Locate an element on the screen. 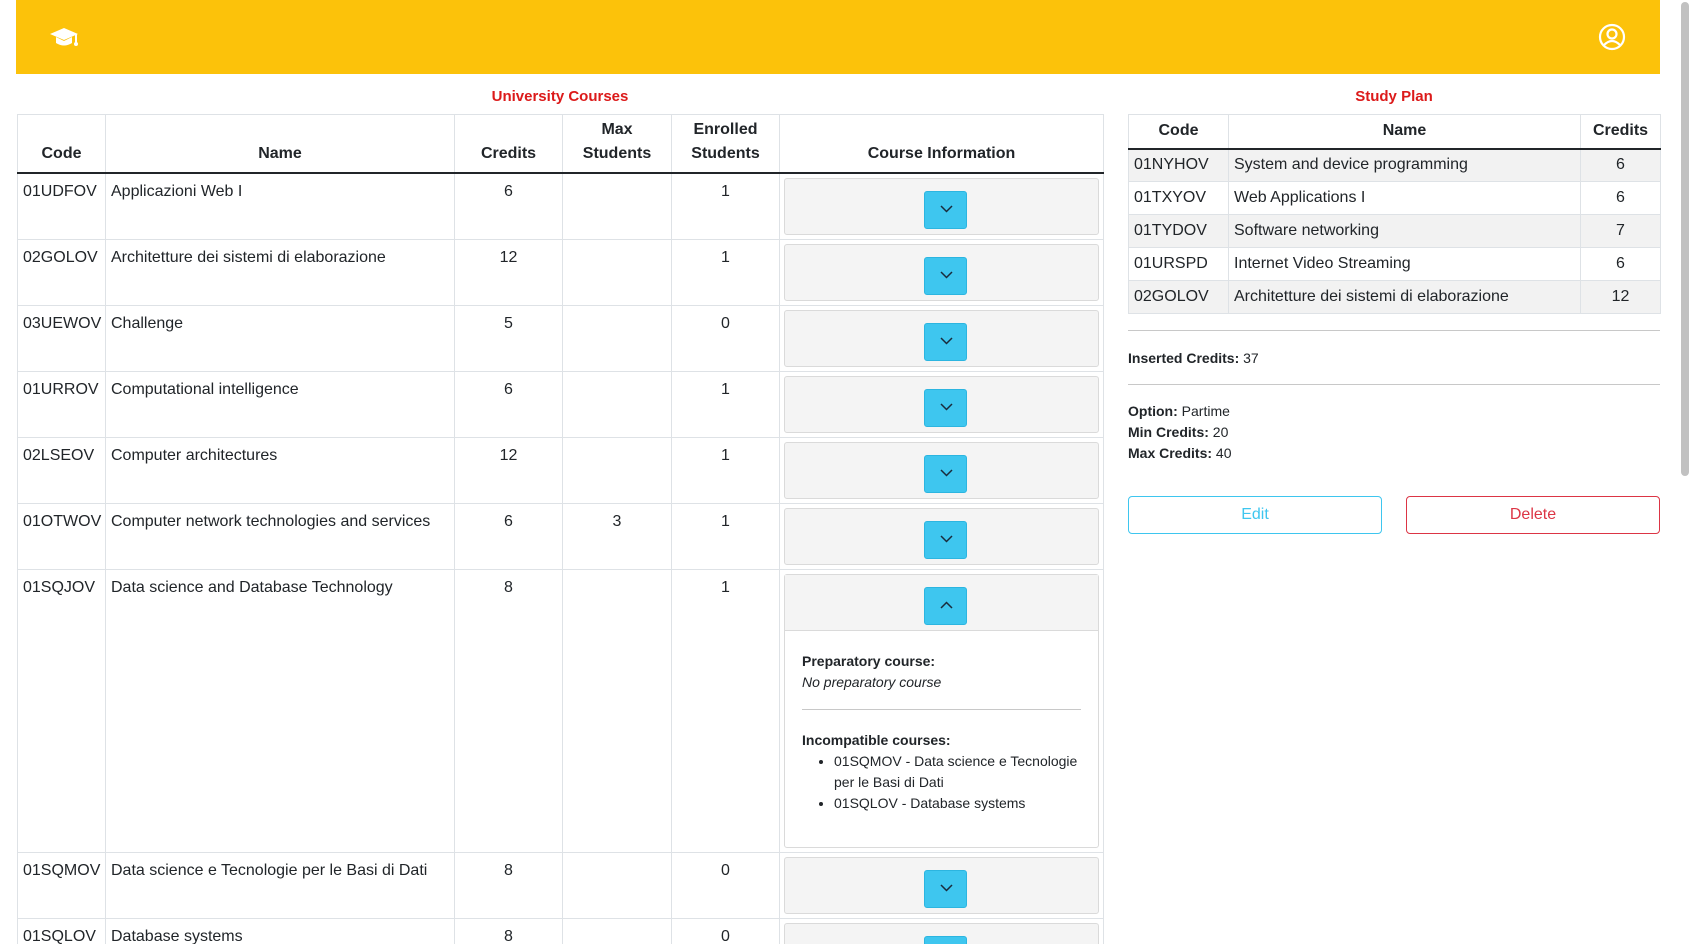  course-name: Architetture dei sistemi di elaborazione is located at coordinates (280, 272).